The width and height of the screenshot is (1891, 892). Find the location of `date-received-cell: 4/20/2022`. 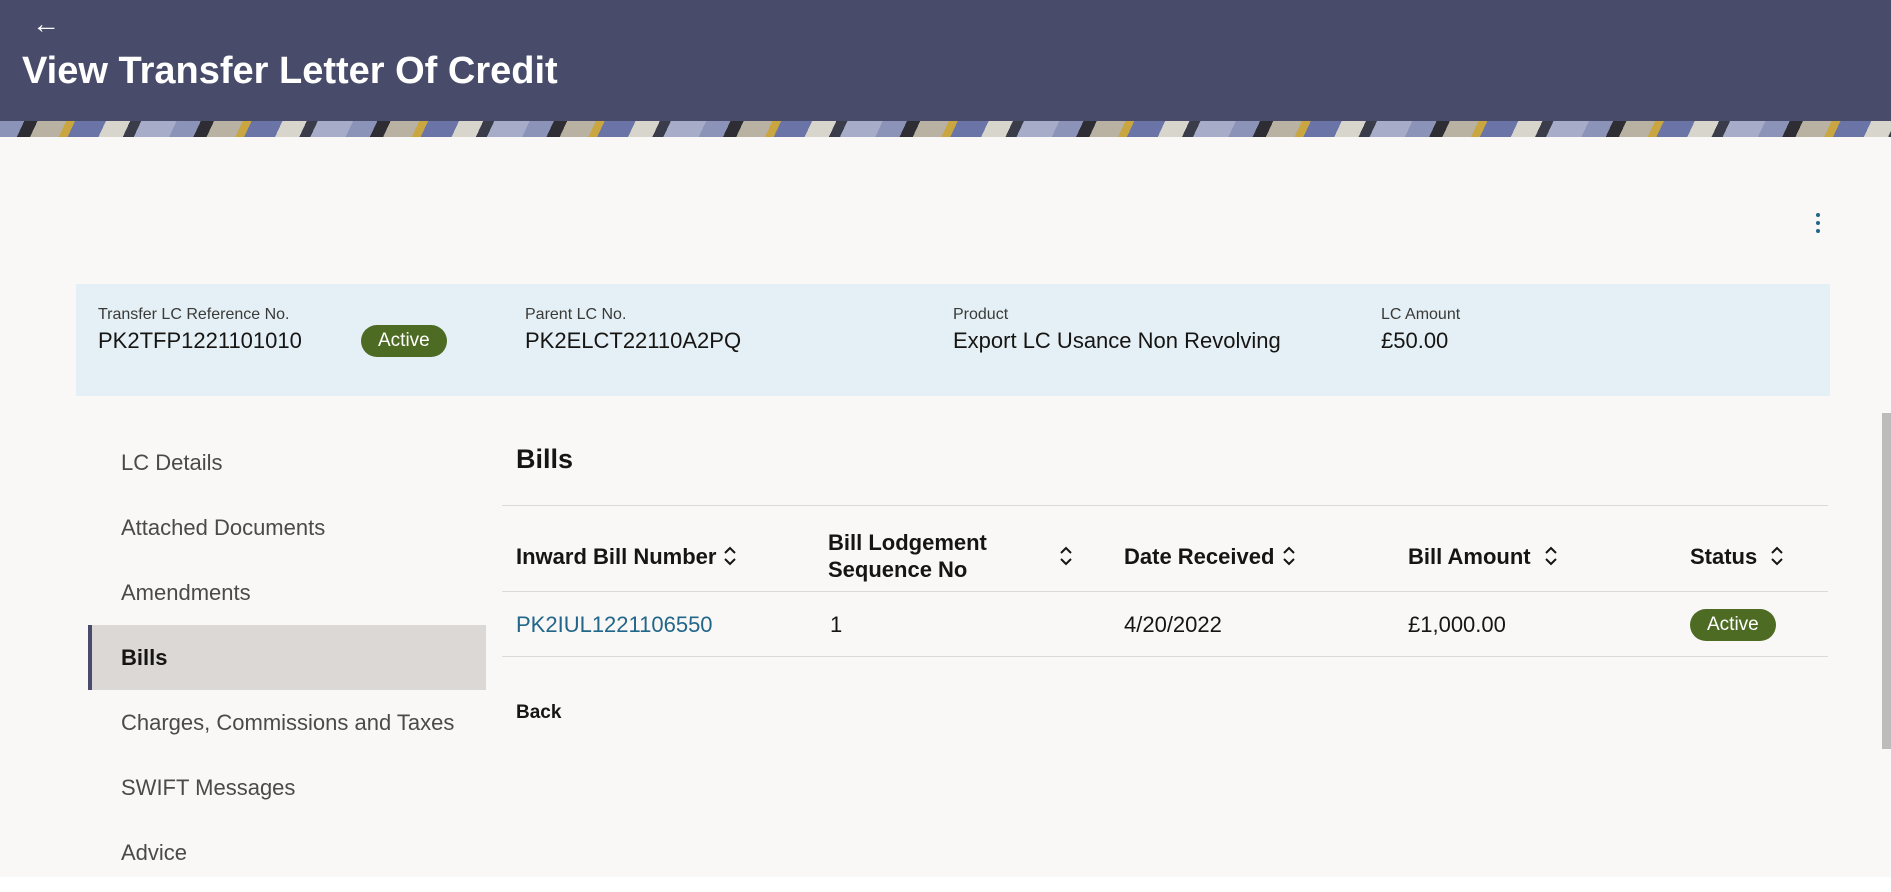

date-received-cell: 4/20/2022 is located at coordinates (1173, 624).